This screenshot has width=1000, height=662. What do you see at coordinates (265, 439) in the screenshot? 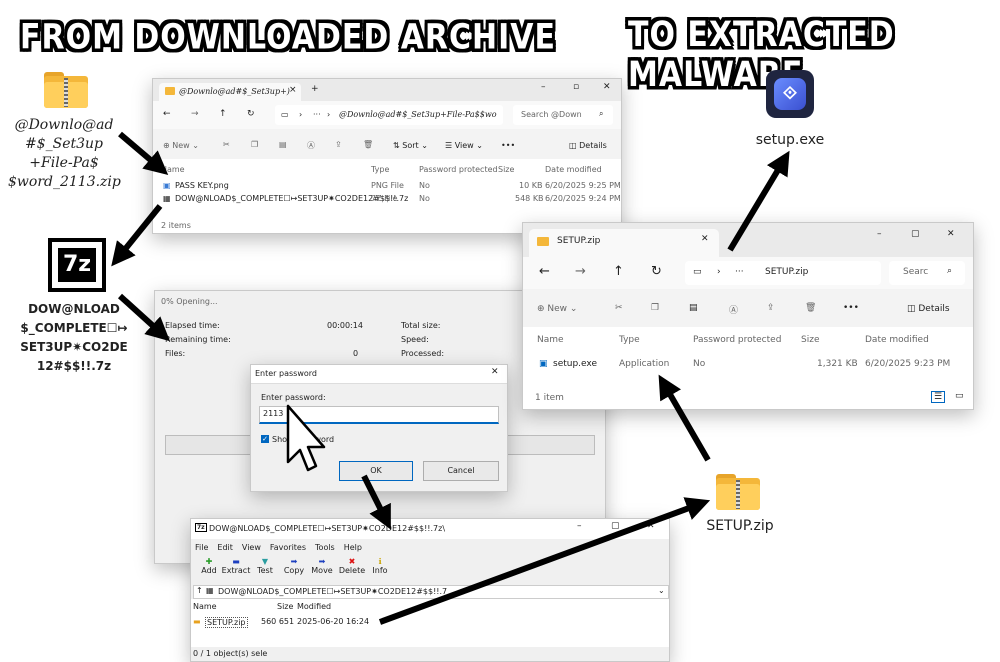
I see `show-password-checkbox: ✓` at bounding box center [265, 439].